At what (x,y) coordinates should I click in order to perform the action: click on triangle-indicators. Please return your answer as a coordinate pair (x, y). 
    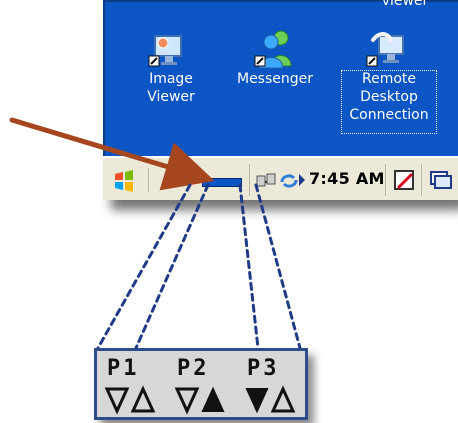
    Looking at the image, I should click on (200, 400).